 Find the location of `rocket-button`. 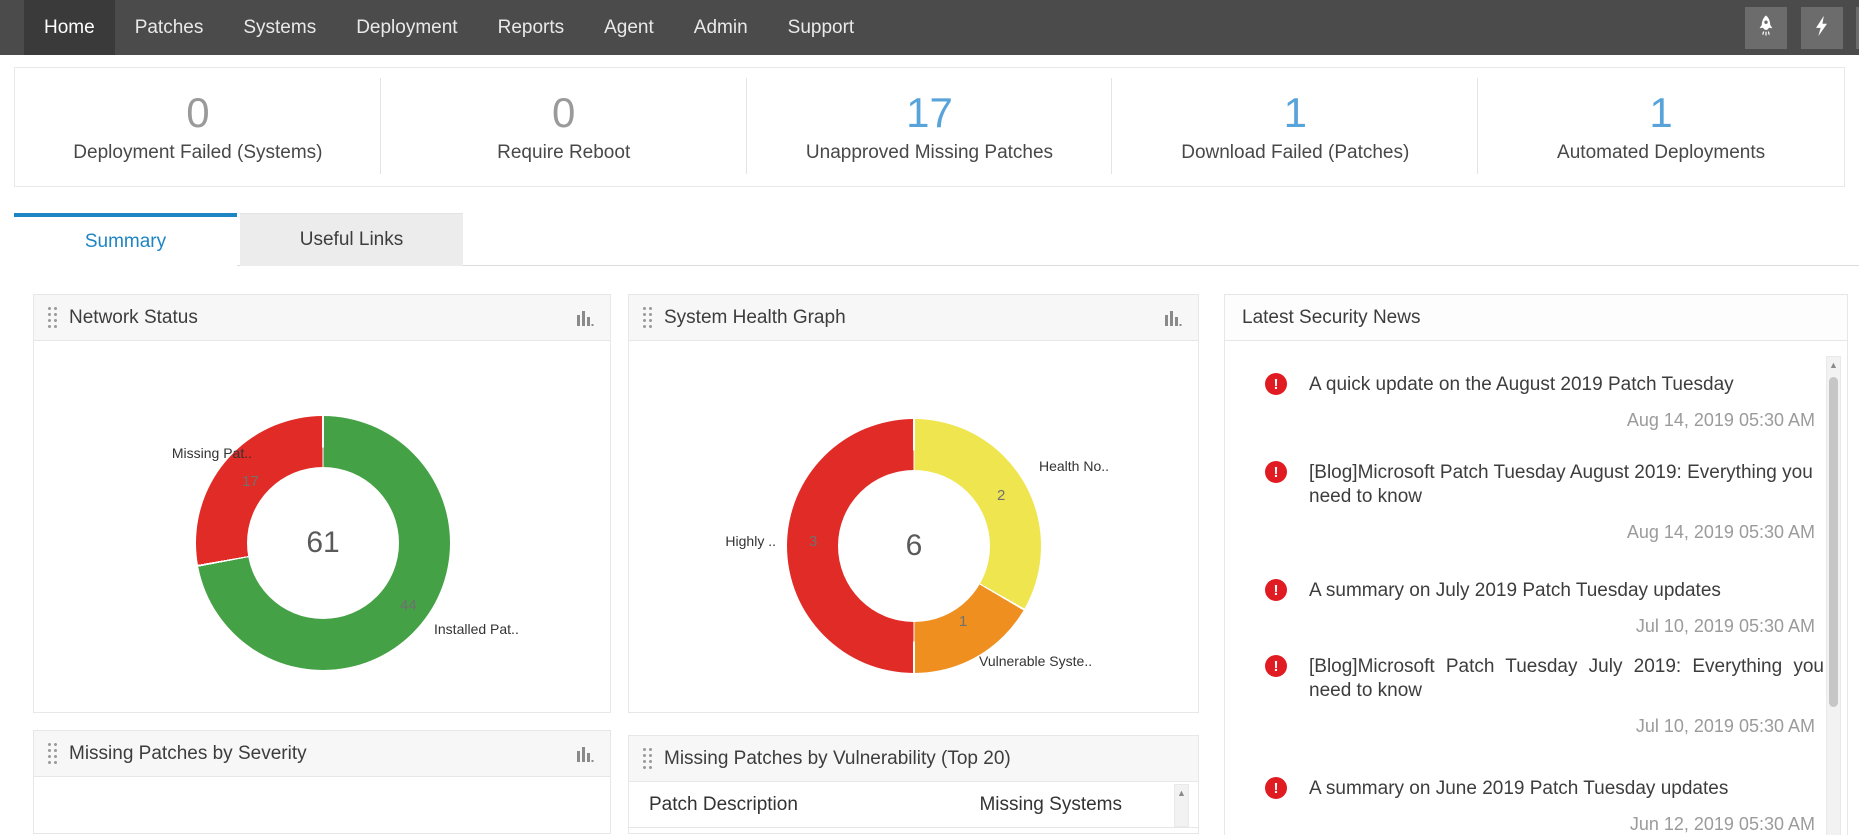

rocket-button is located at coordinates (1766, 28).